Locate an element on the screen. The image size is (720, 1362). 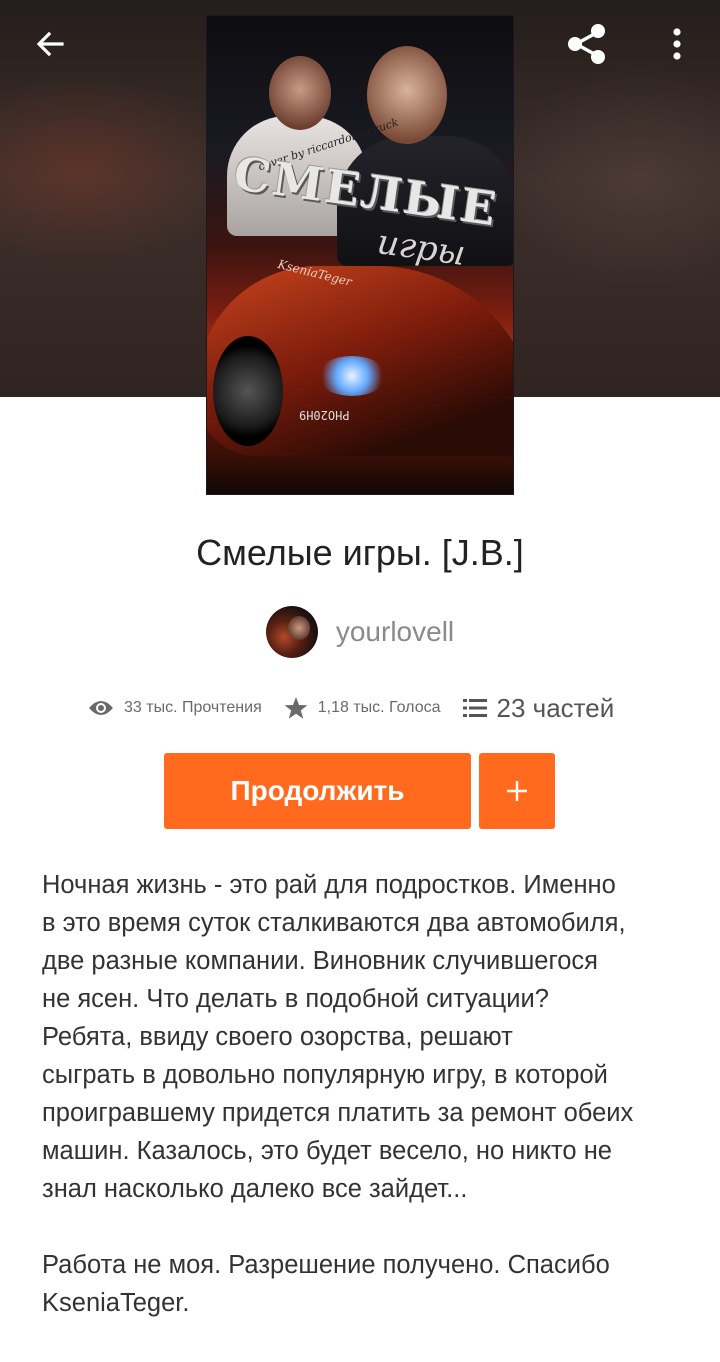
author-name: yourlovell is located at coordinates (395, 632).